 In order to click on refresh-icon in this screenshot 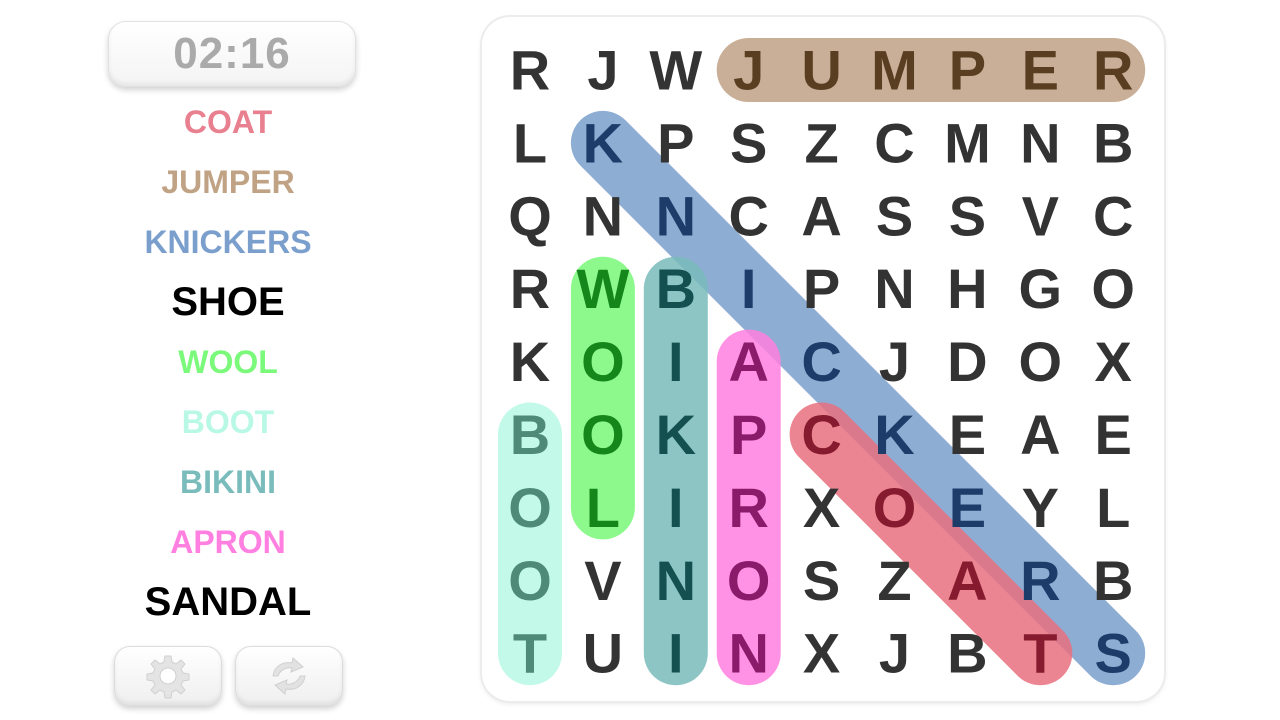, I will do `click(289, 676)`.